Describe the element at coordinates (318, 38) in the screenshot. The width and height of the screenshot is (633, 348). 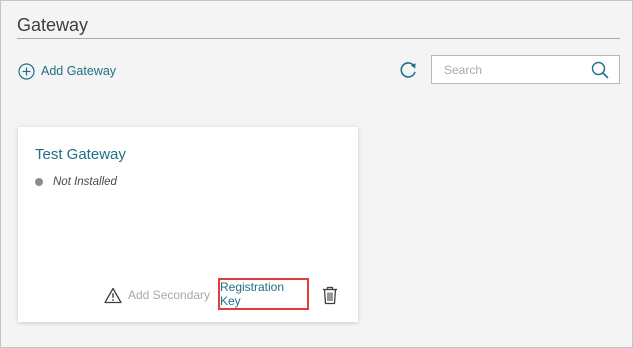
I see `title-divider` at that location.